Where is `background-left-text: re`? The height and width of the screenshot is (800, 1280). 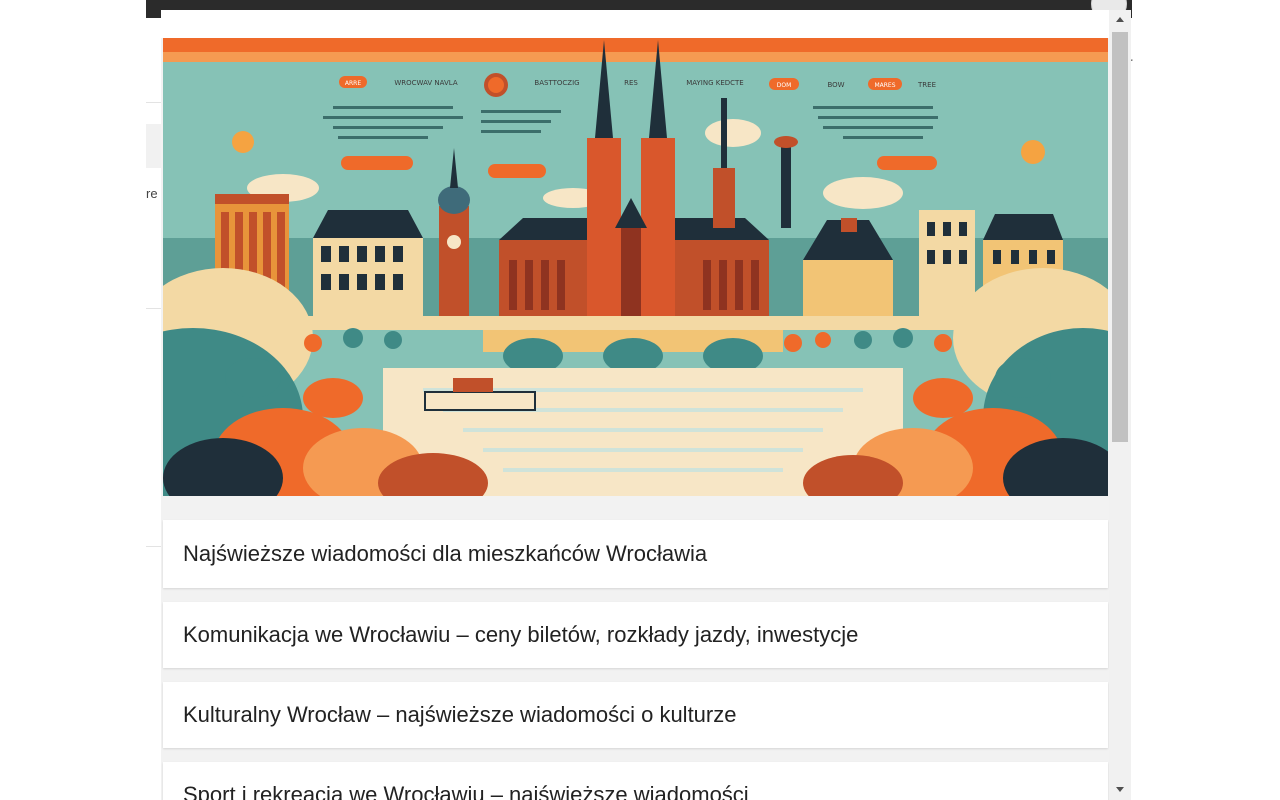 background-left-text: re is located at coordinates (152, 193).